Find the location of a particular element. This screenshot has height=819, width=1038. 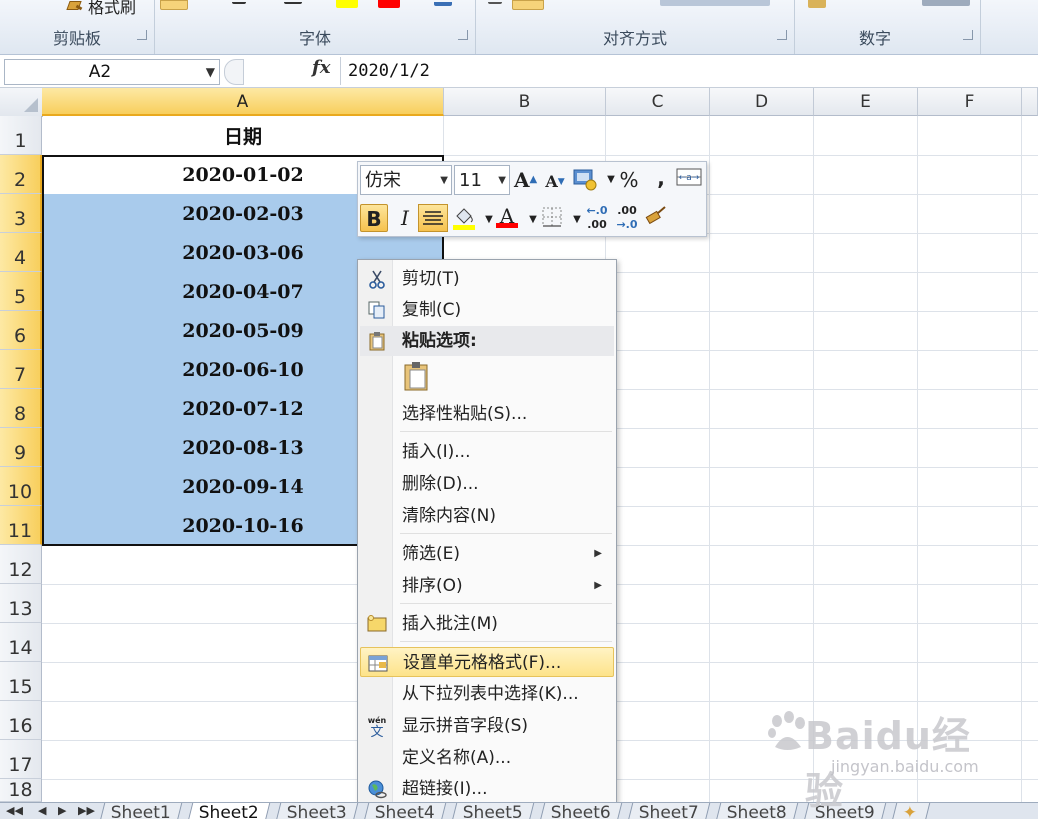

cell-a1: 日期 is located at coordinates (243, 135).